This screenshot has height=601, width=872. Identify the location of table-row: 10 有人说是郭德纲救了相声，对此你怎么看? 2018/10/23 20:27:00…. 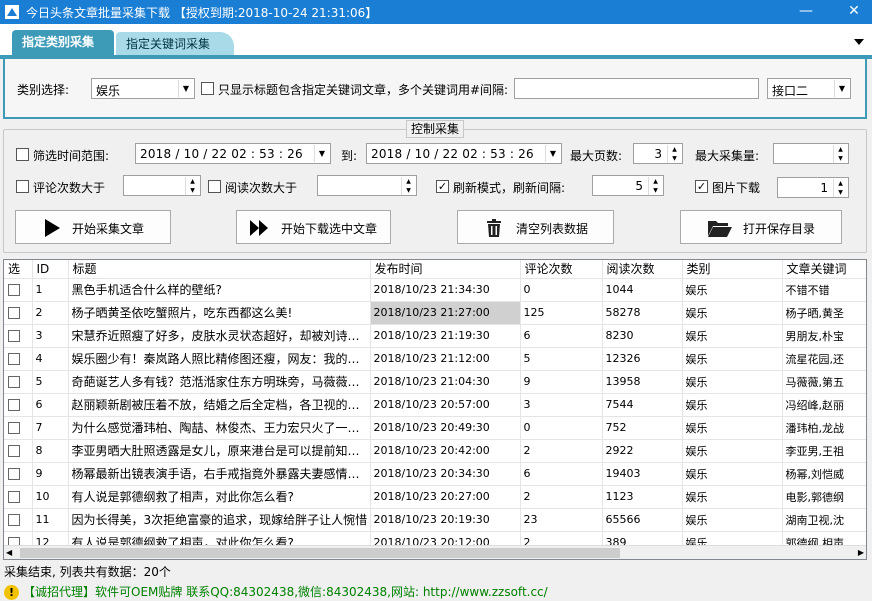
(435, 497).